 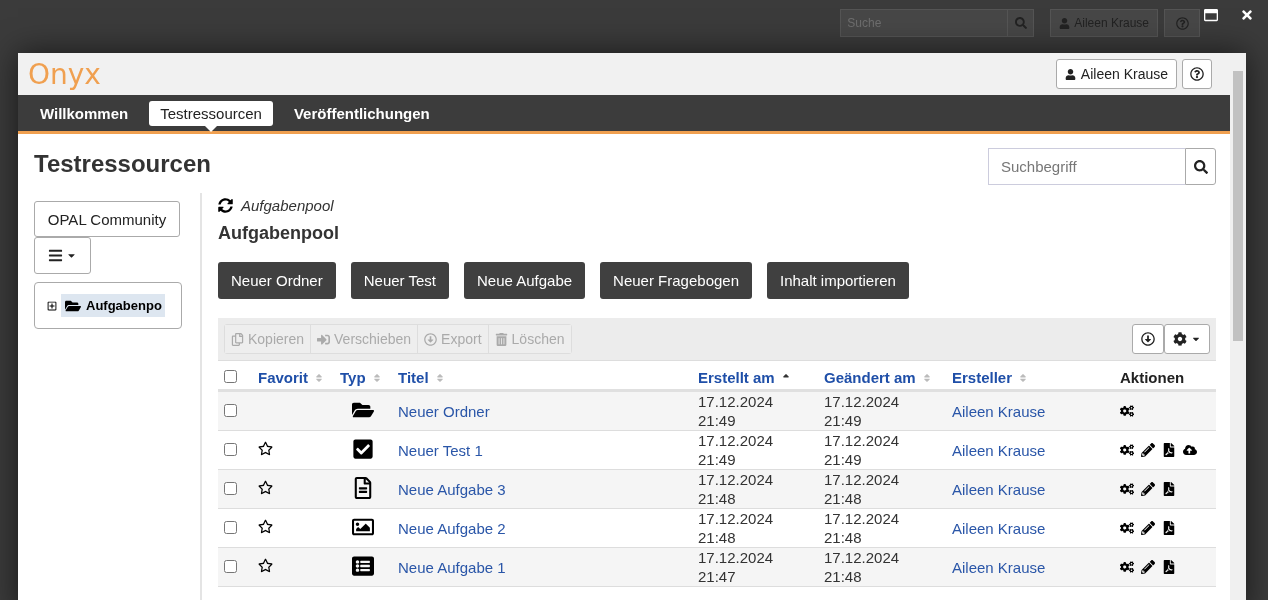 I want to click on tree-item: Aufgabenpo, so click(x=113, y=305).